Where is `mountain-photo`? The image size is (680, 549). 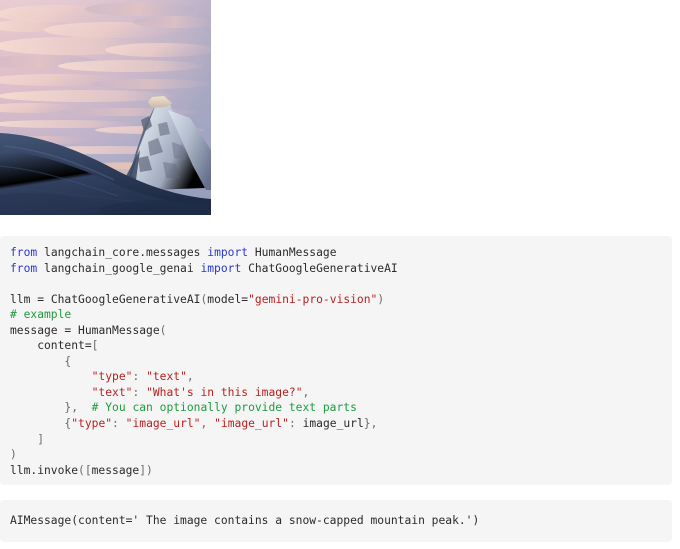
mountain-photo is located at coordinates (105, 107).